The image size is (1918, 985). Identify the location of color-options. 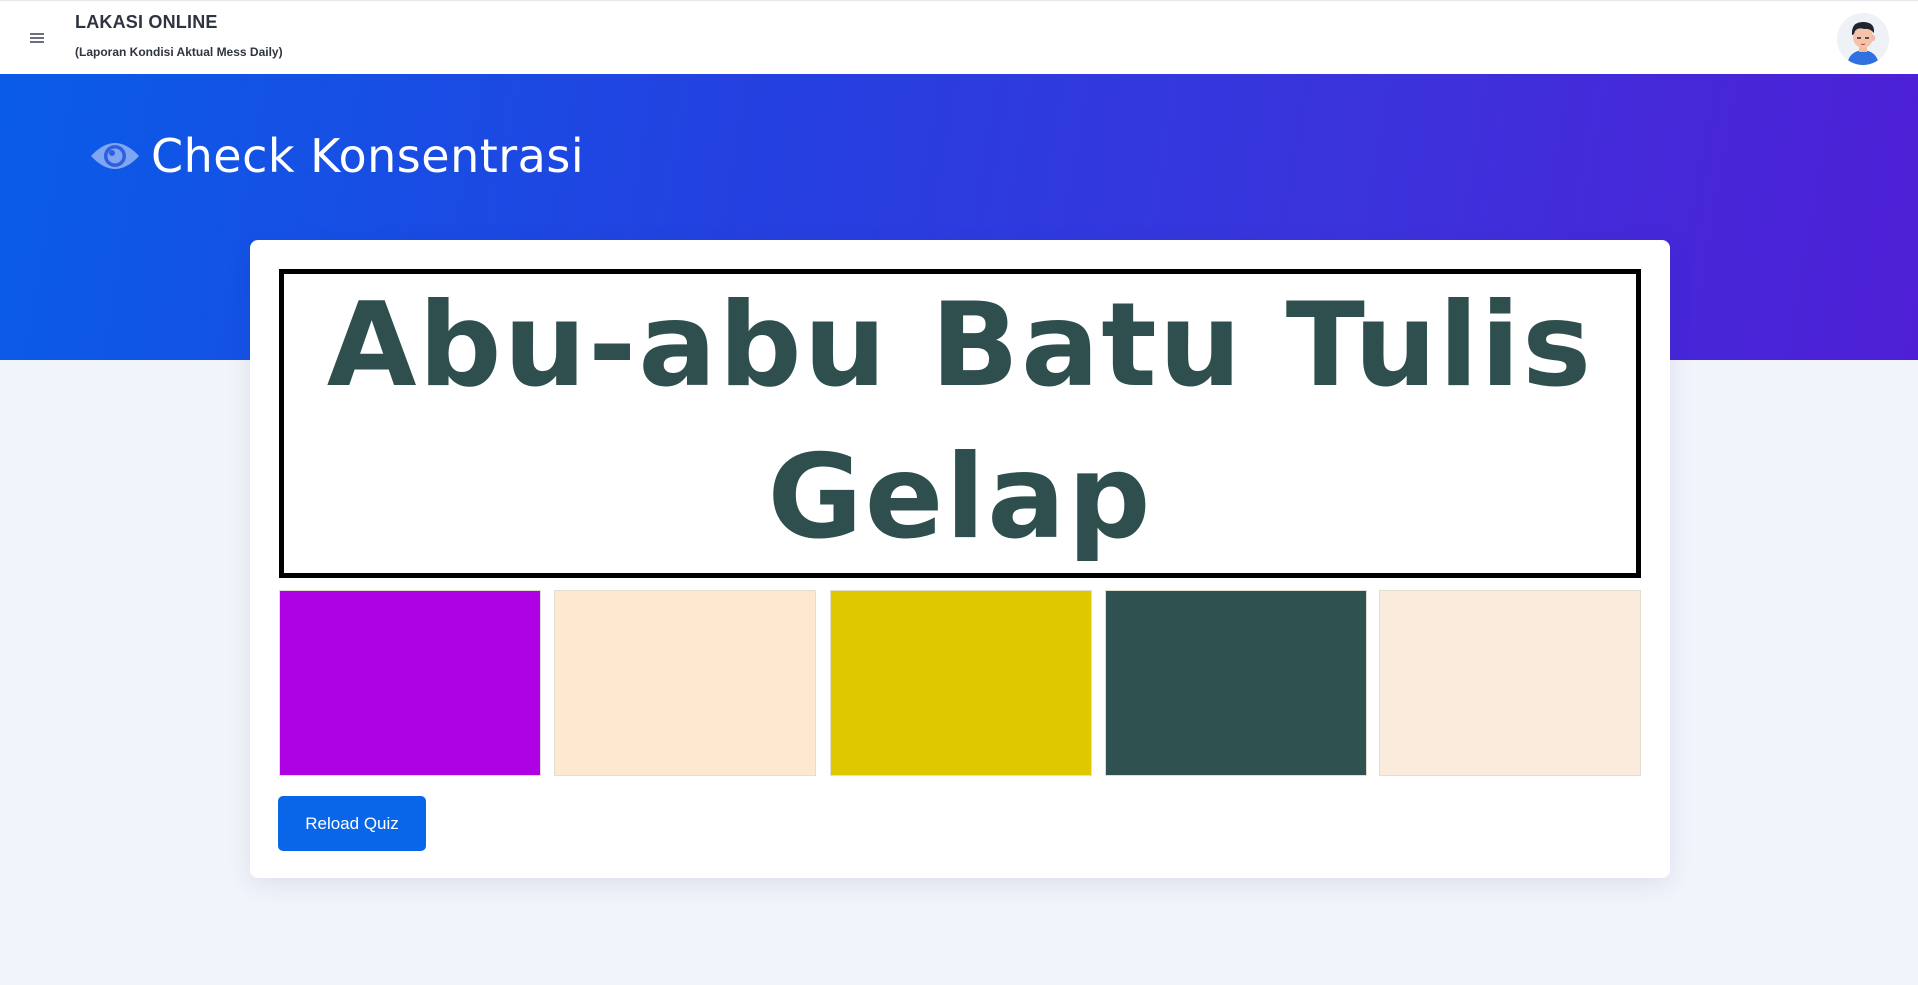
(961, 683).